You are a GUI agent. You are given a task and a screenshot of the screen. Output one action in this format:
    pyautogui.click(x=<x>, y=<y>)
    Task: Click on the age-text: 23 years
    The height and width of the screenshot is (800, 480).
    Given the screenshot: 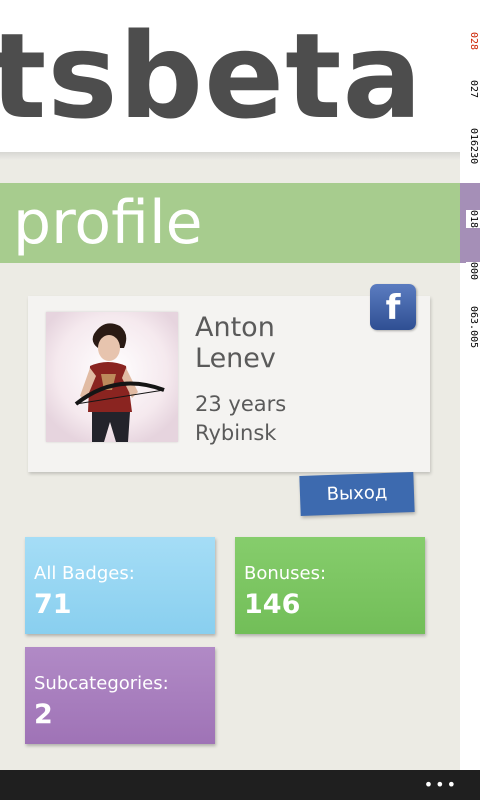 What is the action you would take?
    pyautogui.click(x=241, y=404)
    